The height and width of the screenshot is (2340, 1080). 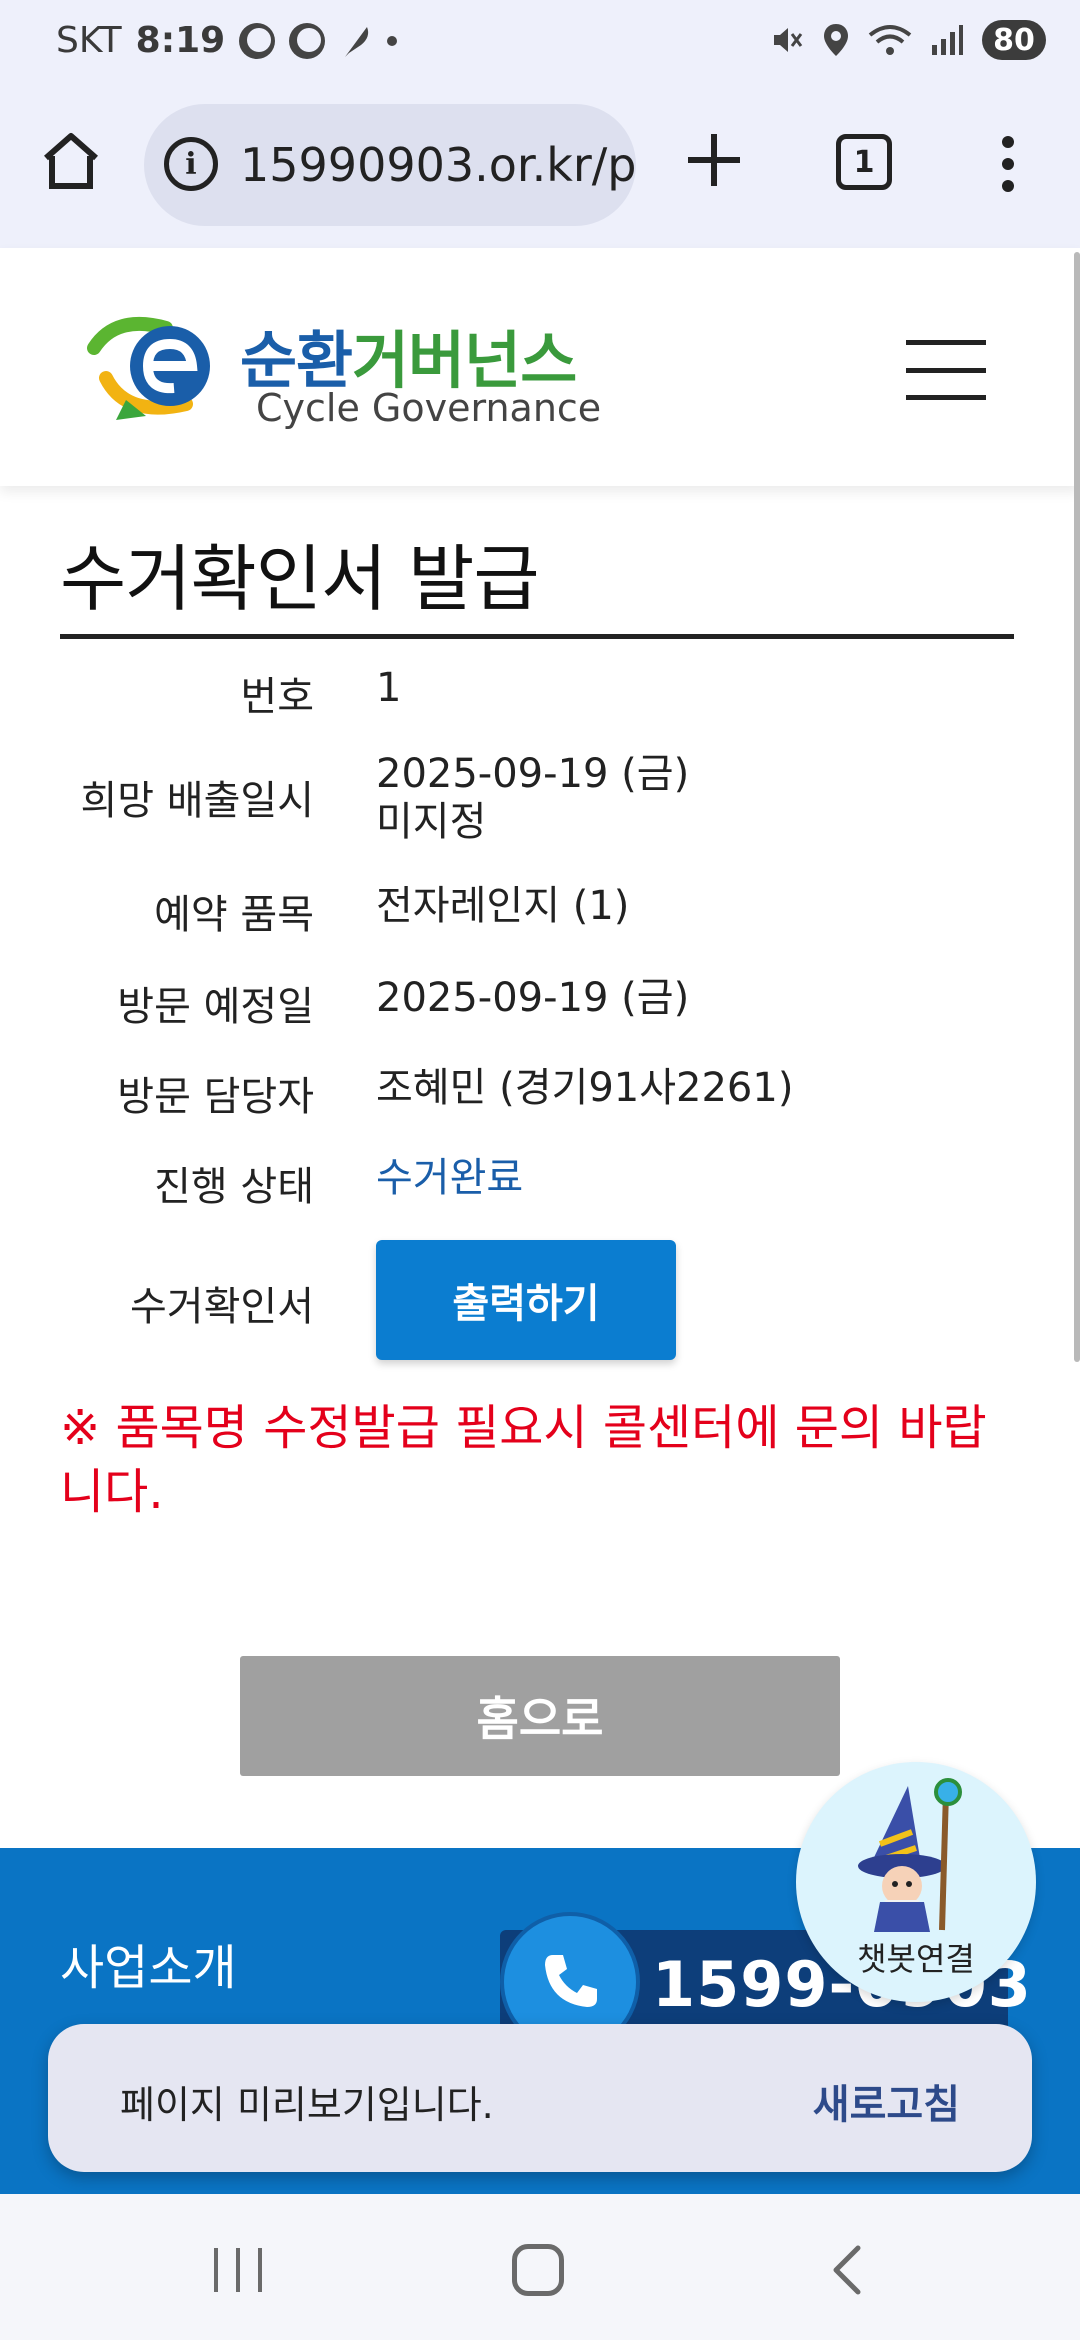 I want to click on carrier-label: SKT, so click(x=89, y=40).